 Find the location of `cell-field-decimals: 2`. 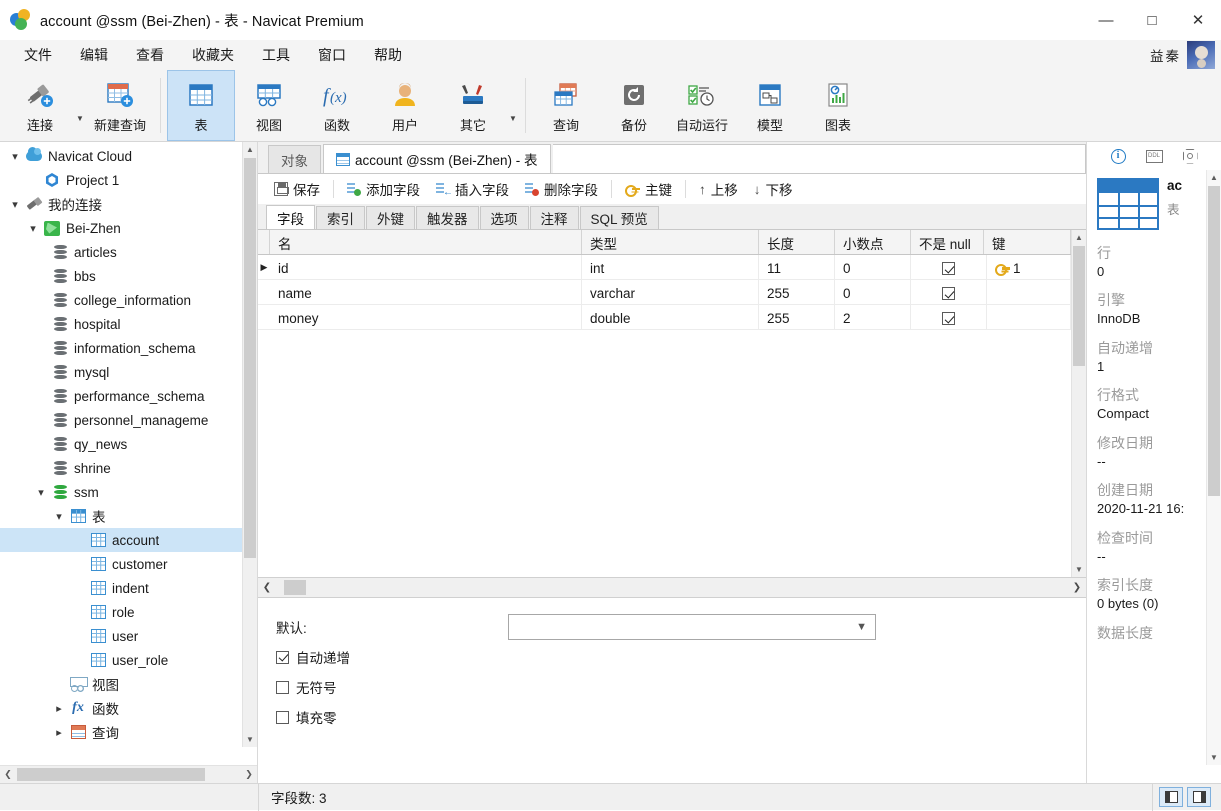

cell-field-decimals: 2 is located at coordinates (873, 317).